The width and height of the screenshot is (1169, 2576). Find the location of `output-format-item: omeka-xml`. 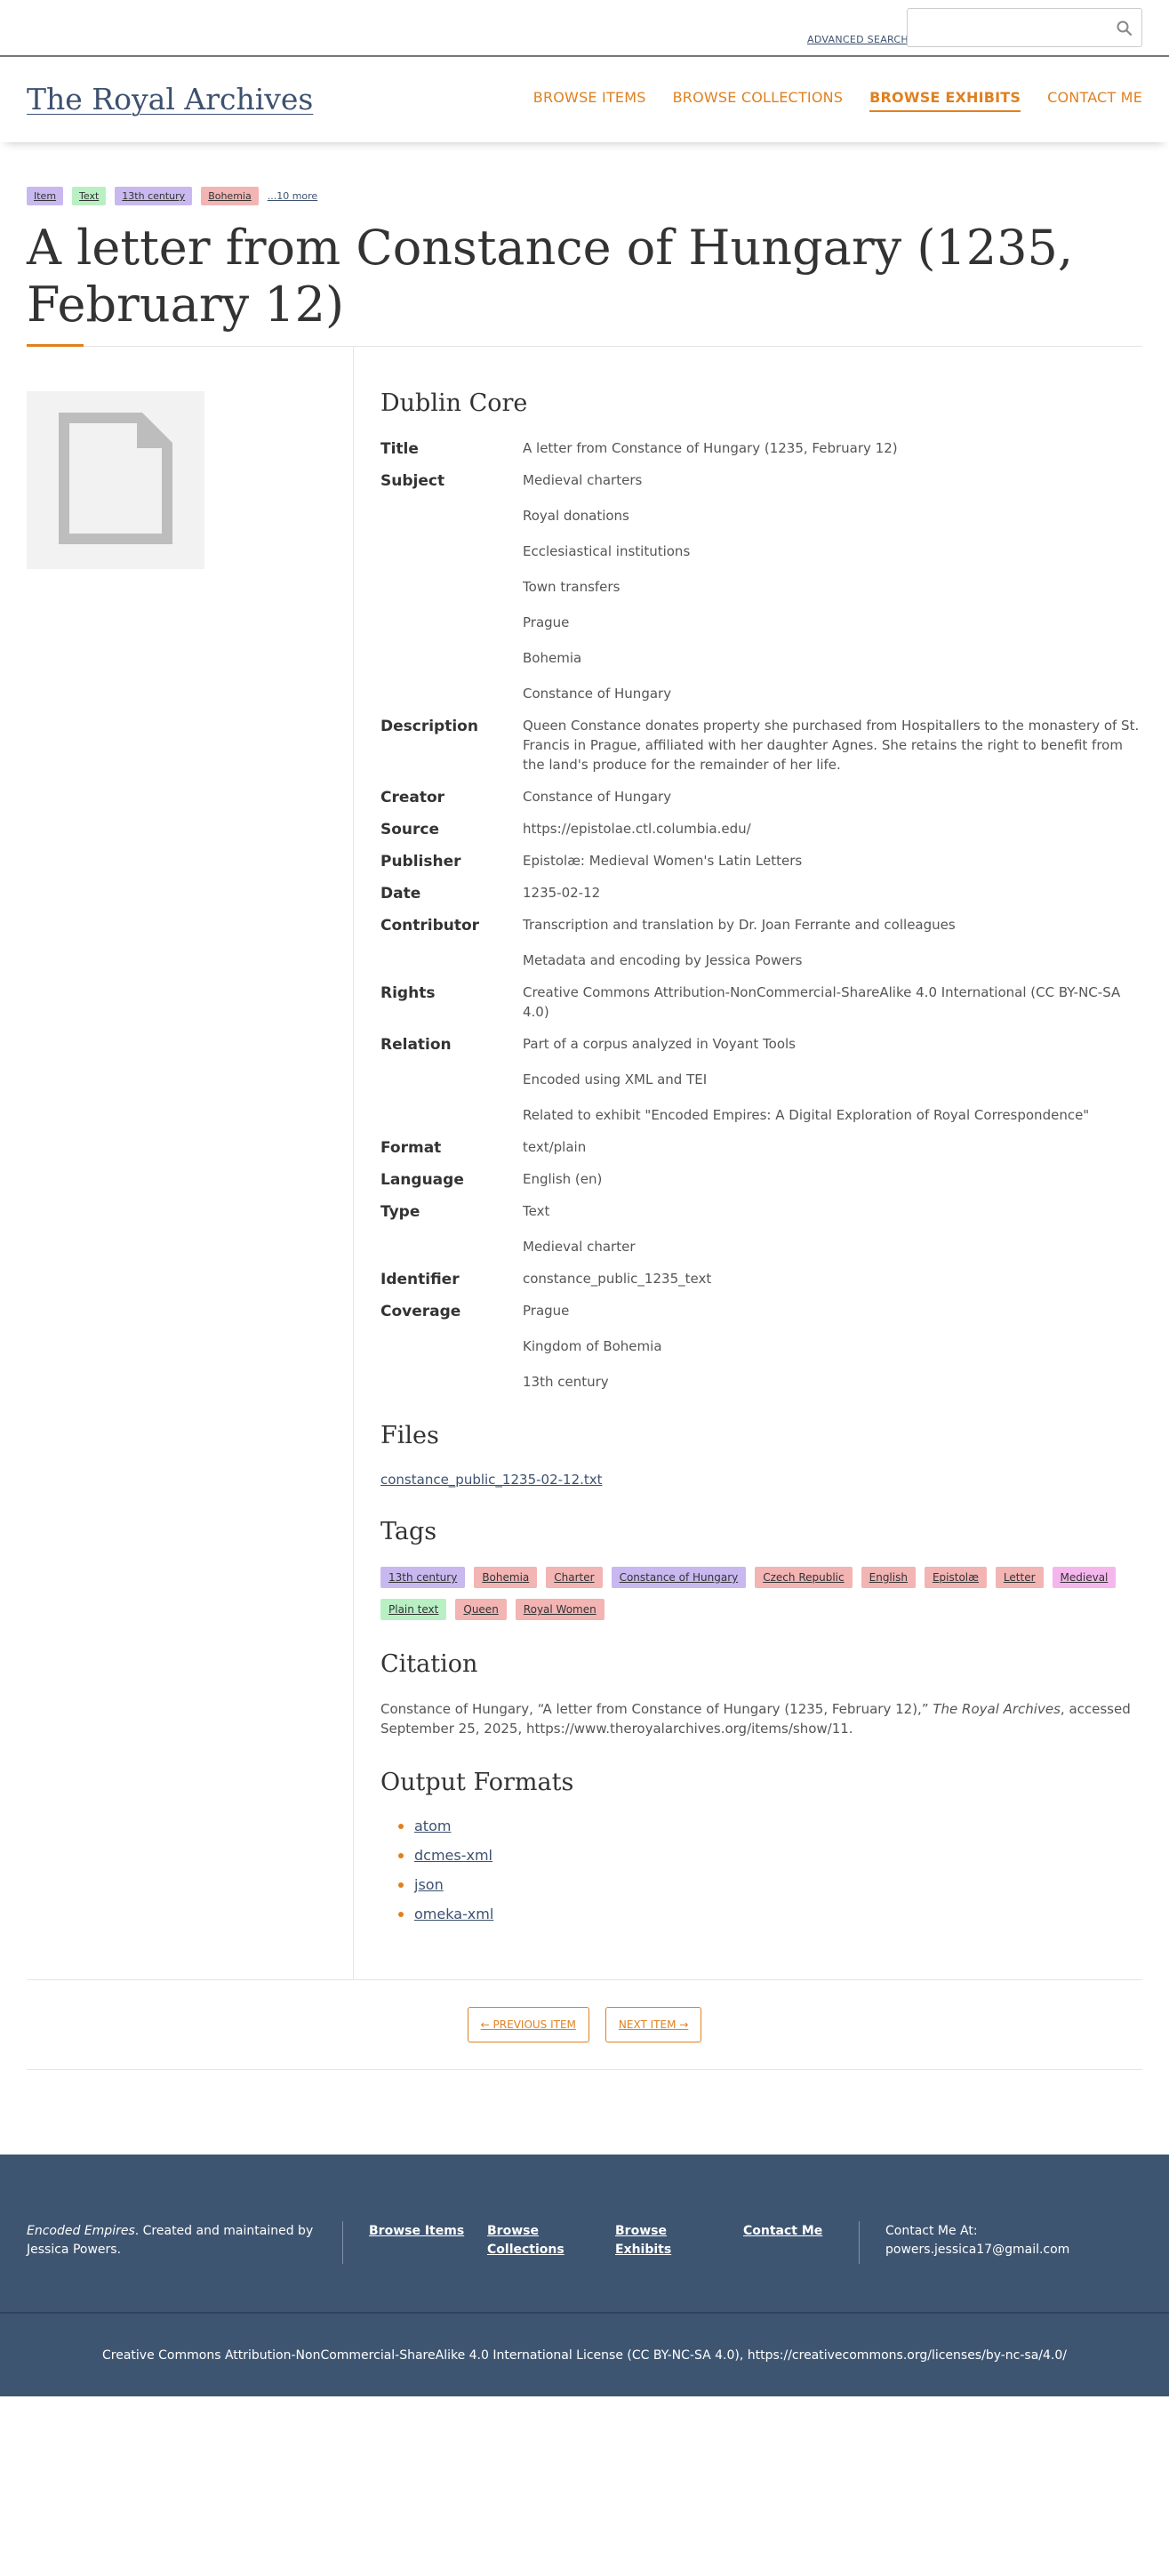

output-format-item: omeka-xml is located at coordinates (761, 1914).